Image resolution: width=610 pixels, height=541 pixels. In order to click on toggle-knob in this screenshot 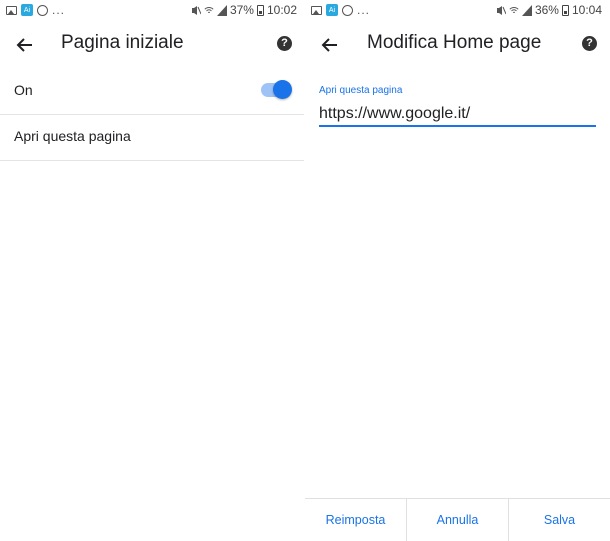, I will do `click(282, 89)`.